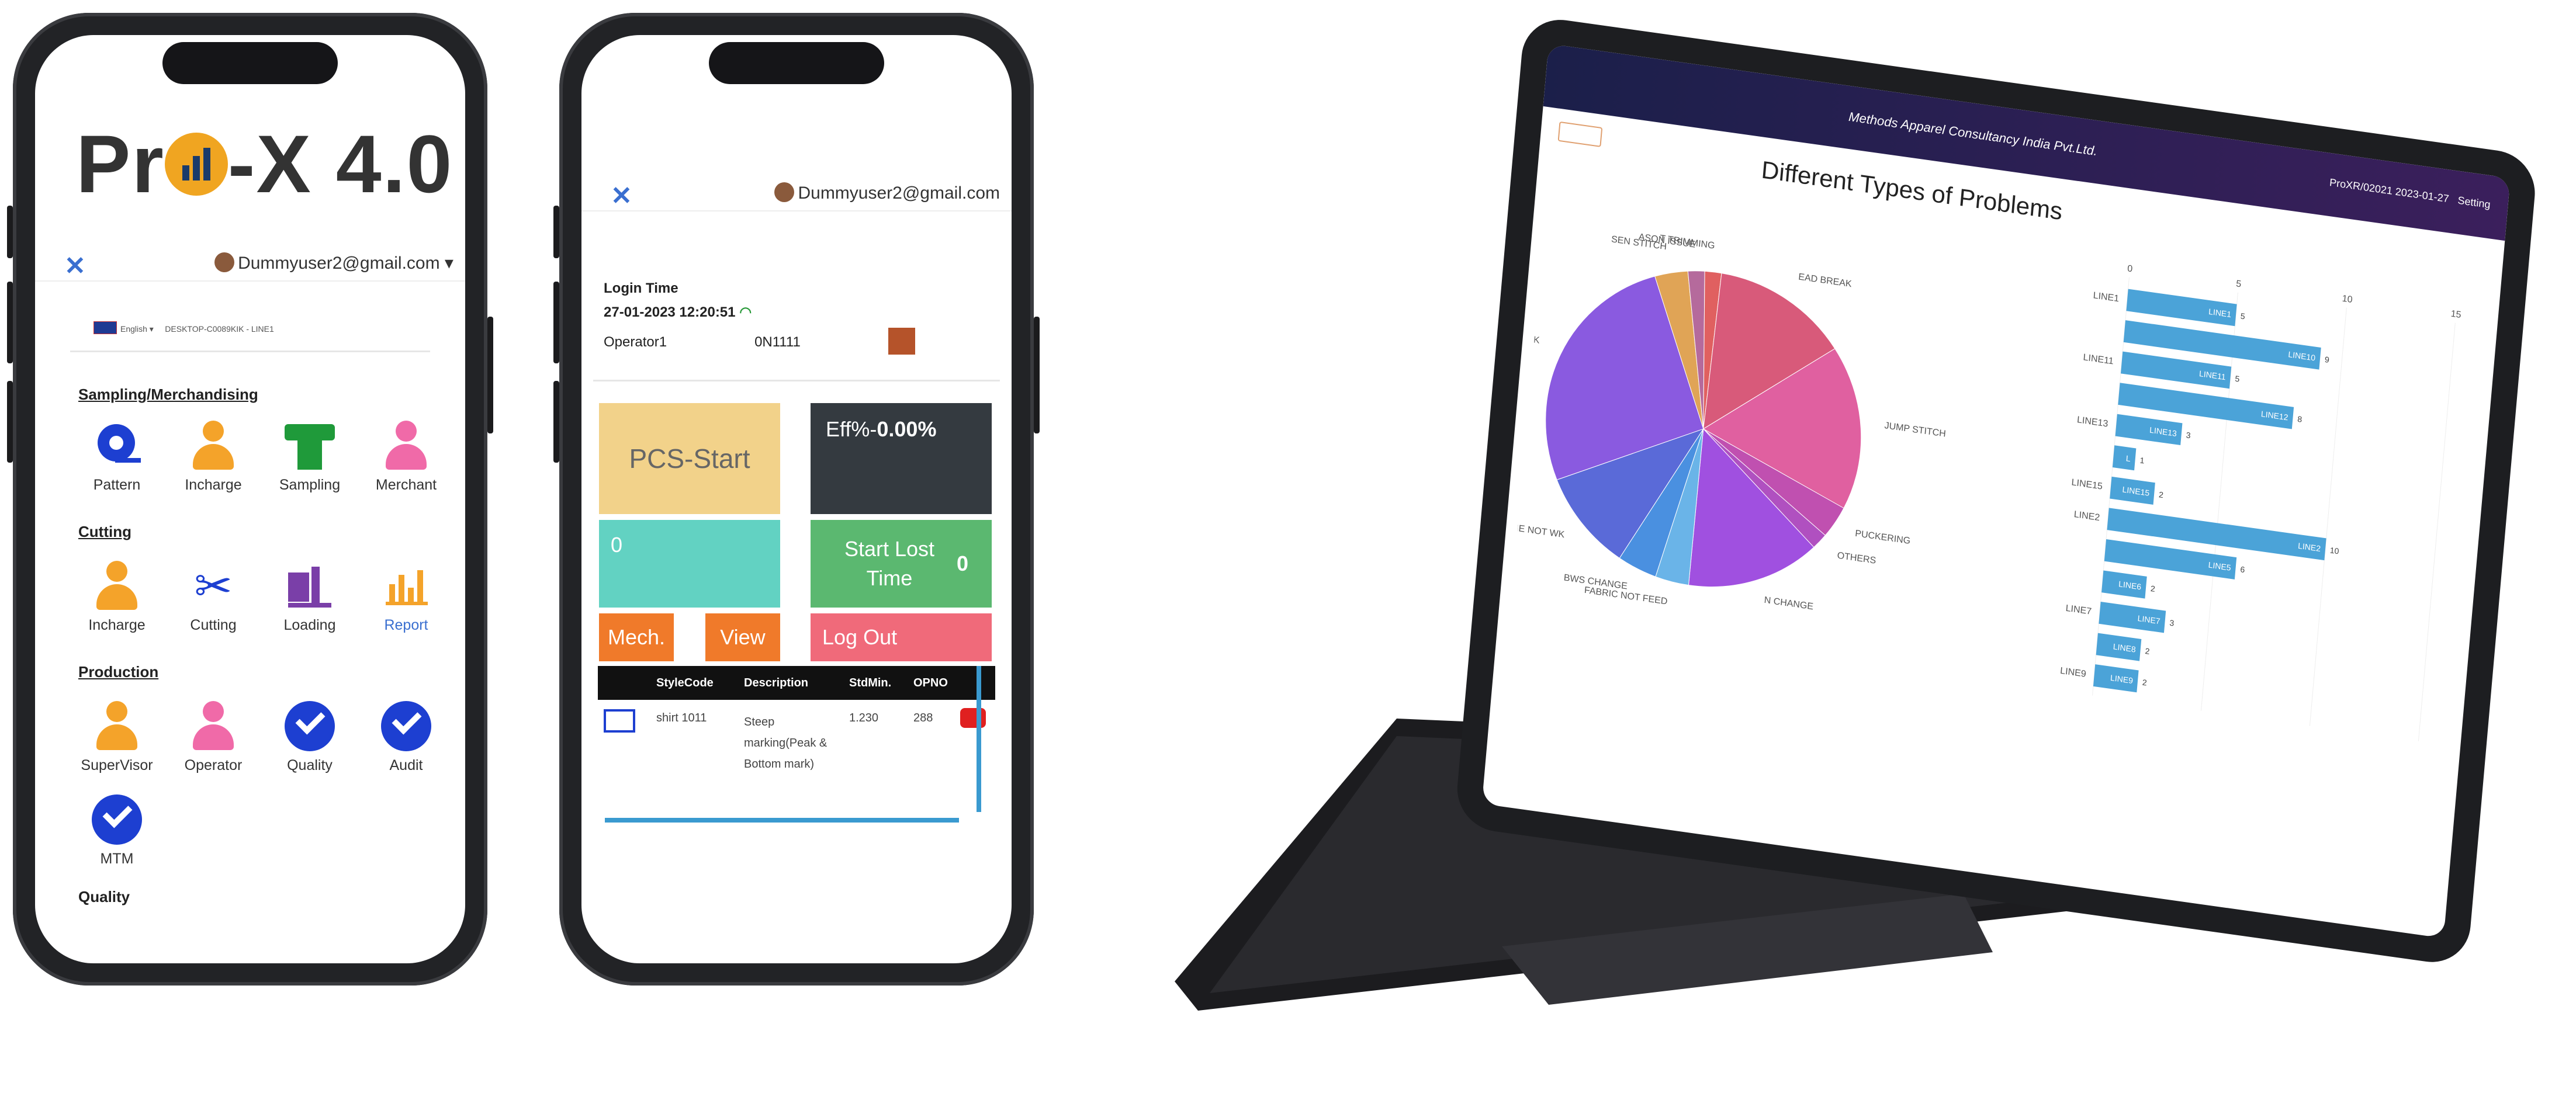  Describe the element at coordinates (902, 637) in the screenshot. I see `logout-button: Log Out` at that location.